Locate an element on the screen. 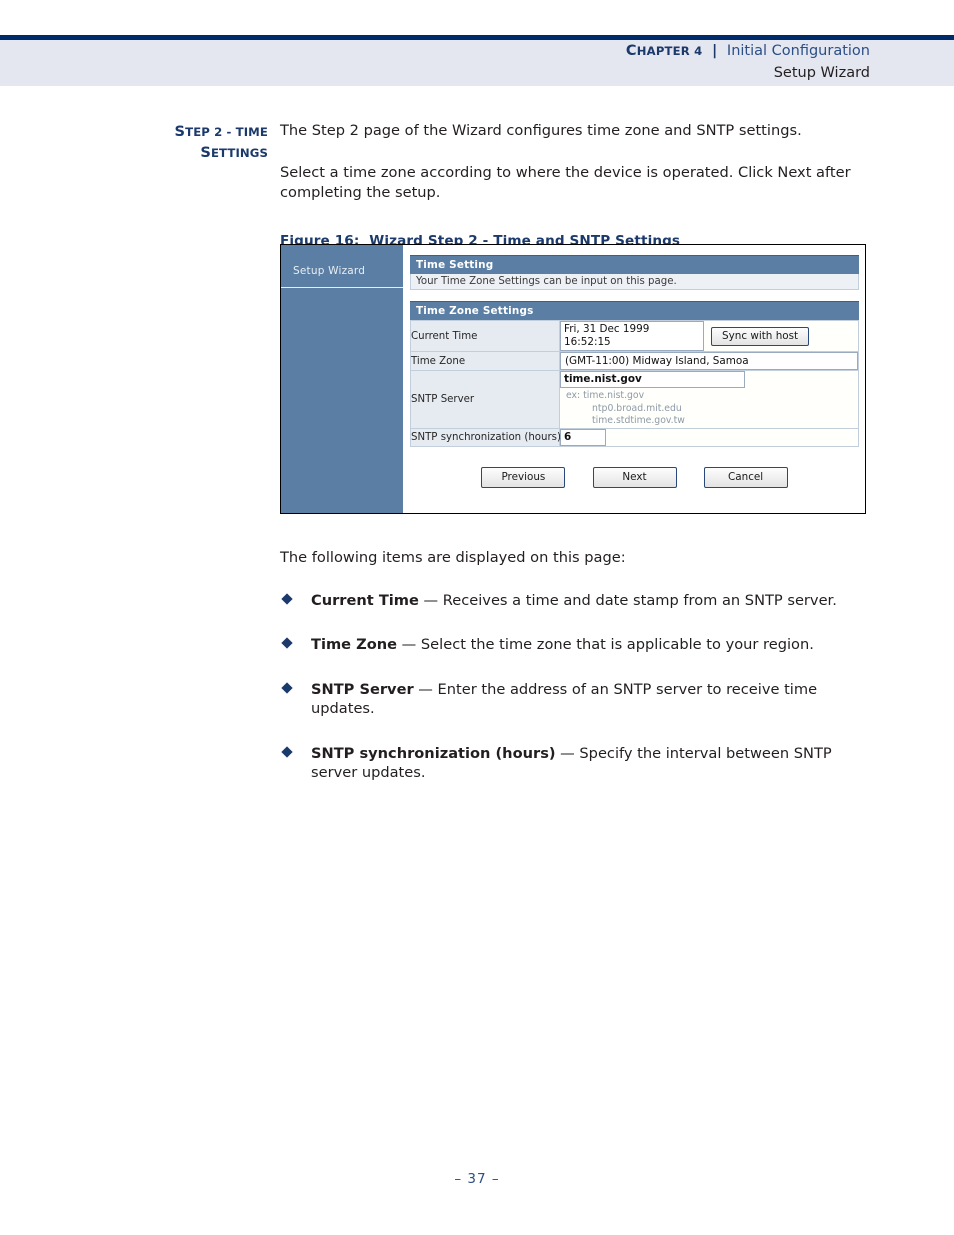 This screenshot has width=954, height=1235. margin-heading-line2: SETTINGS is located at coordinates (177, 153).